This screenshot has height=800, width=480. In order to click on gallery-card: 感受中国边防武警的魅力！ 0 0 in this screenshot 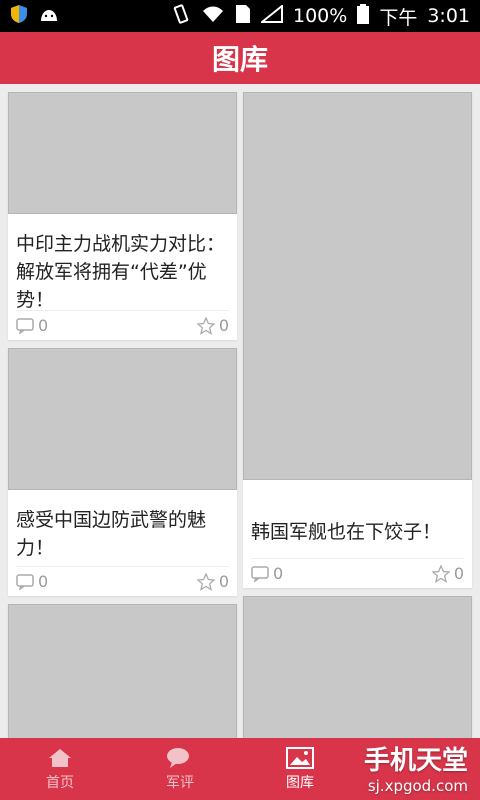, I will do `click(122, 472)`.